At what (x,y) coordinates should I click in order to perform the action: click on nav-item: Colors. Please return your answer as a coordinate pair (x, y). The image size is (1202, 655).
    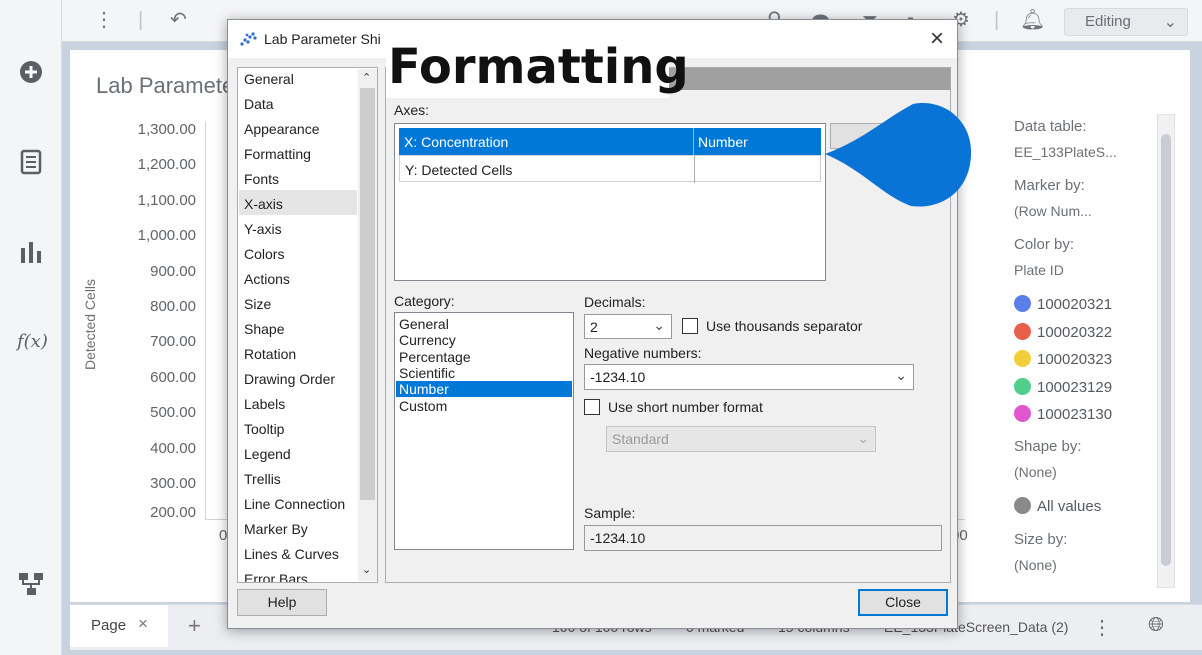
    Looking at the image, I should click on (264, 254).